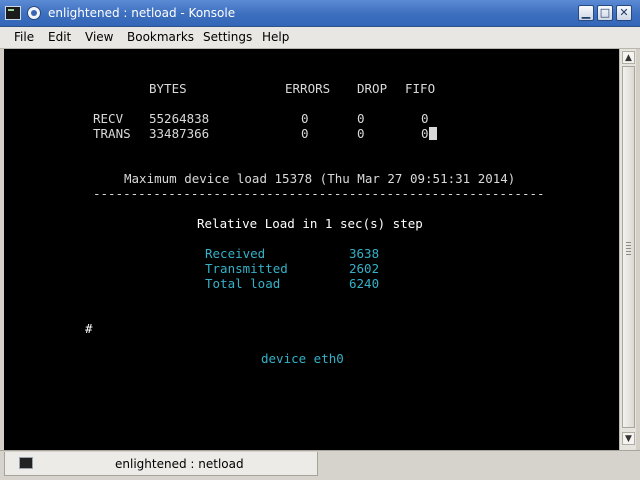 The height and width of the screenshot is (480, 640). Describe the element at coordinates (24, 37) in the screenshot. I see `menu-file: File` at that location.